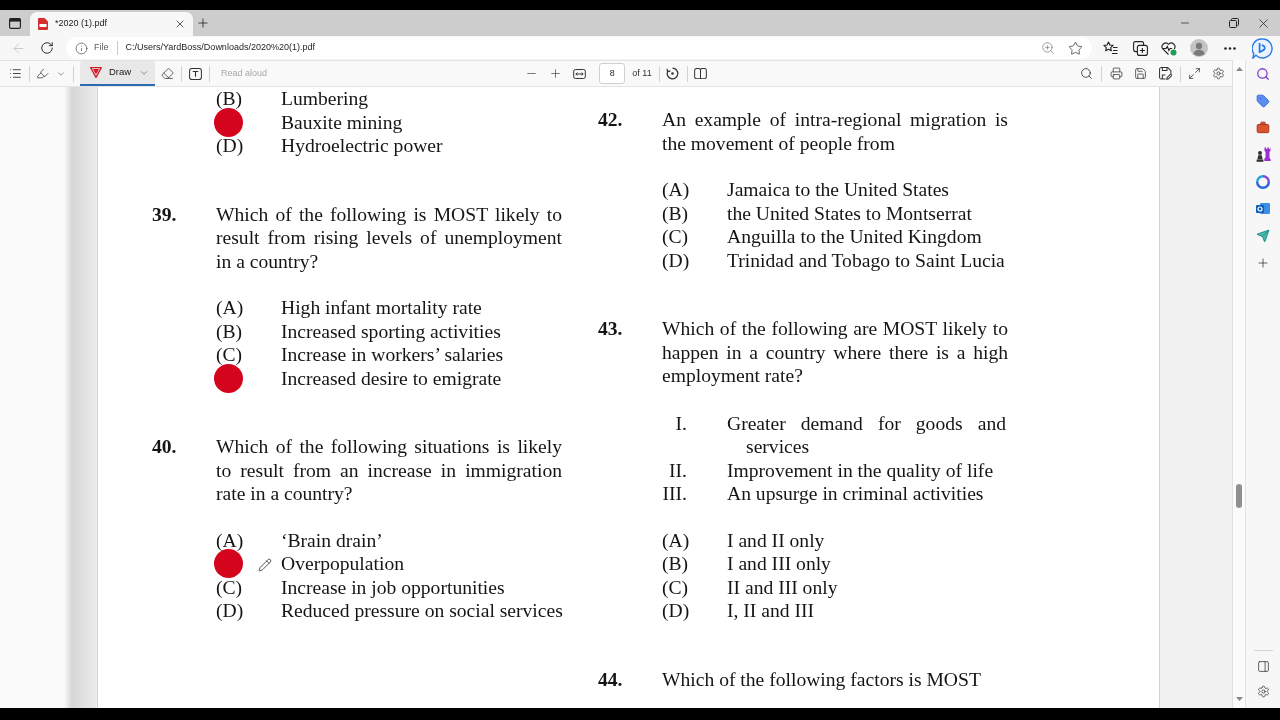  Describe the element at coordinates (1263, 181) in the screenshot. I see `ring-icon` at that location.